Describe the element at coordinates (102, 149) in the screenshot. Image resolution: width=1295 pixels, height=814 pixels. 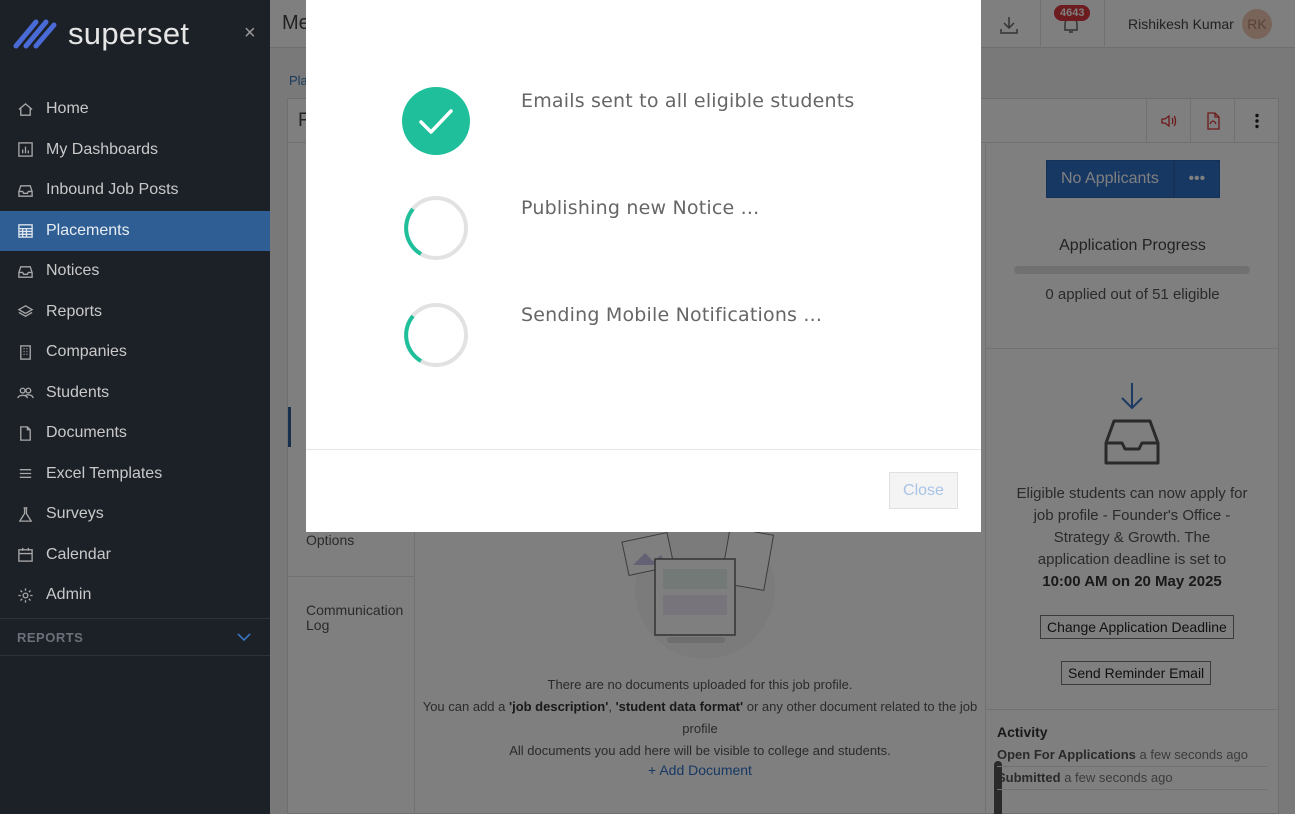
I see `sidebar-item-label: My Dashboards` at that location.